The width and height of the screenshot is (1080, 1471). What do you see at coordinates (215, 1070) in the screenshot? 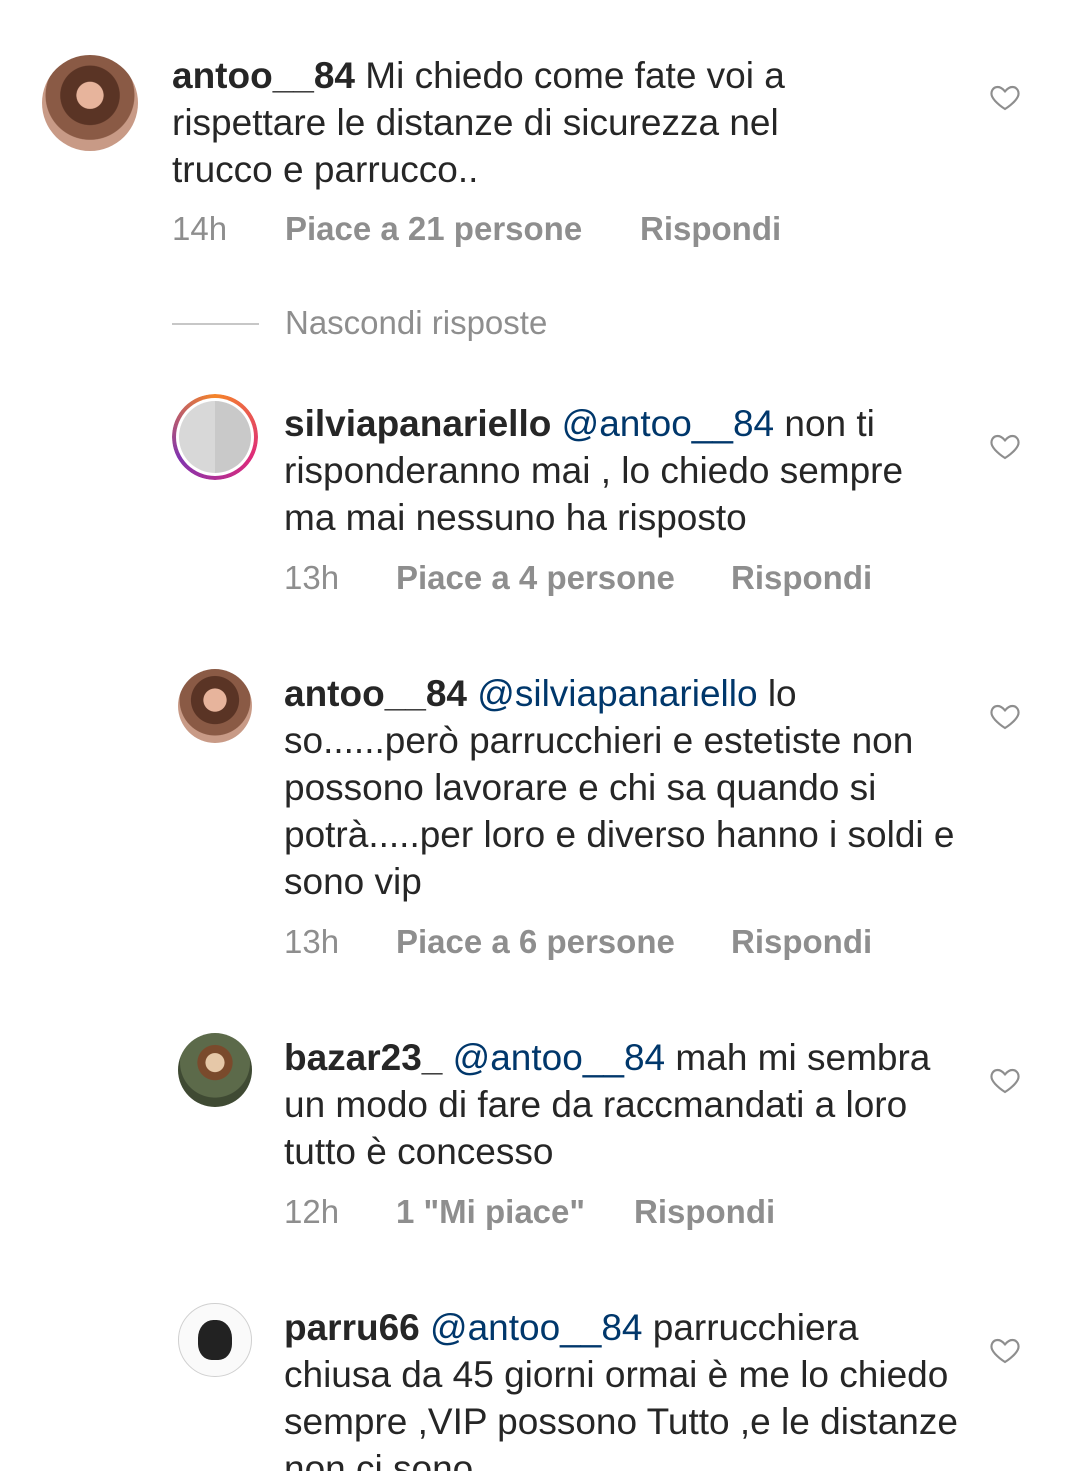
I see `avatar-bazar23` at bounding box center [215, 1070].